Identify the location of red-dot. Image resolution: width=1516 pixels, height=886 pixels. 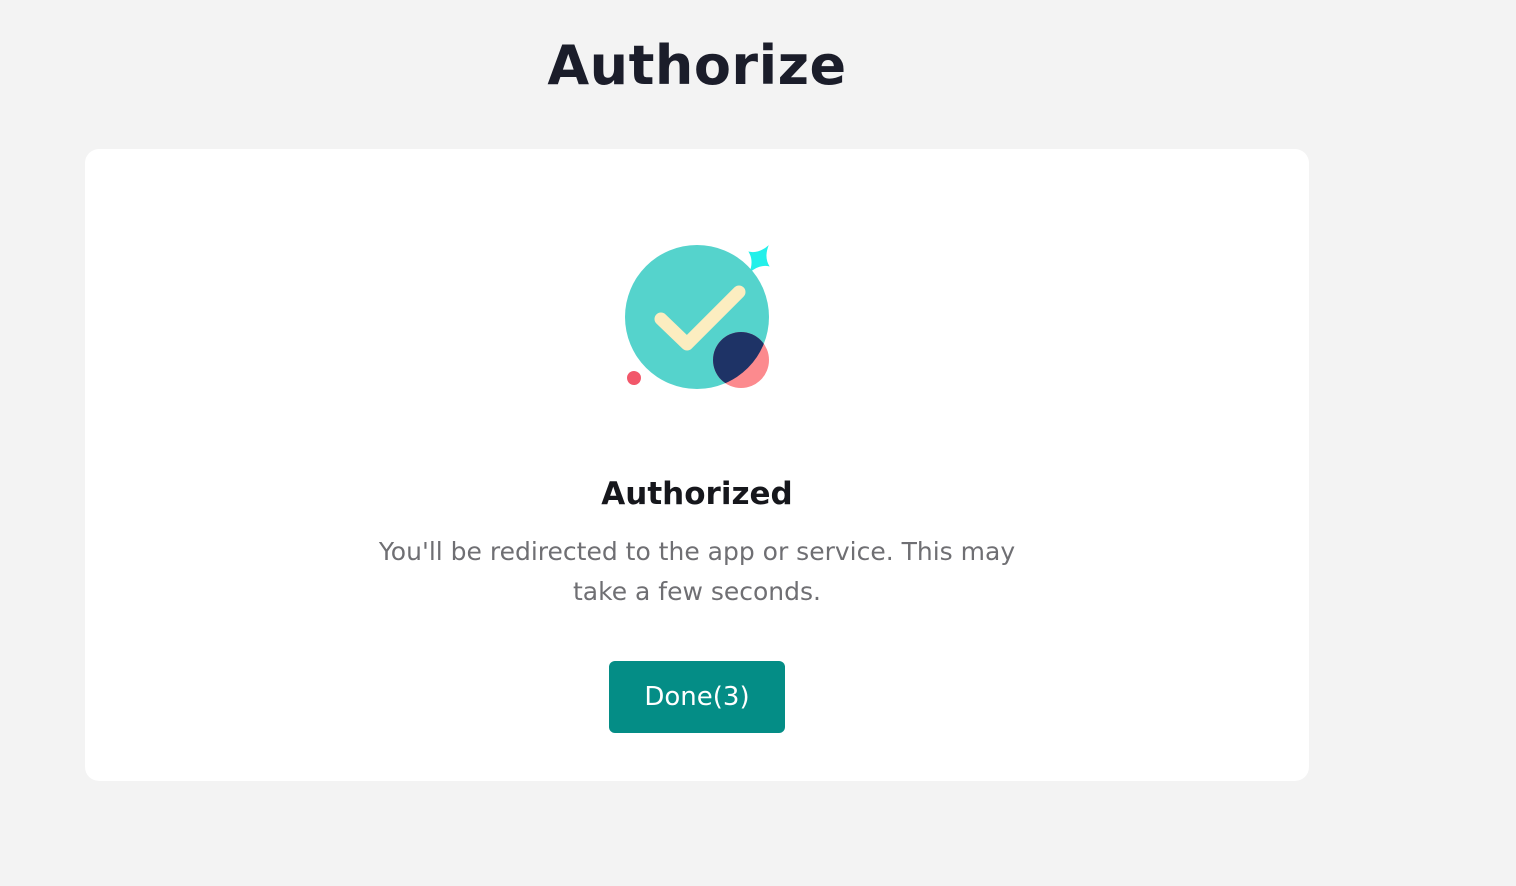
(634, 378).